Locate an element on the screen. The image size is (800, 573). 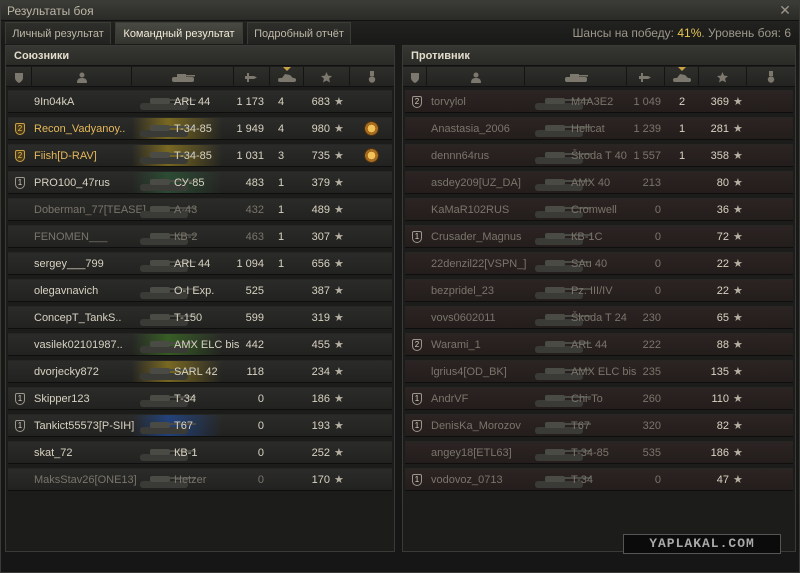
damage-value: 432 is located at coordinates (254, 210).